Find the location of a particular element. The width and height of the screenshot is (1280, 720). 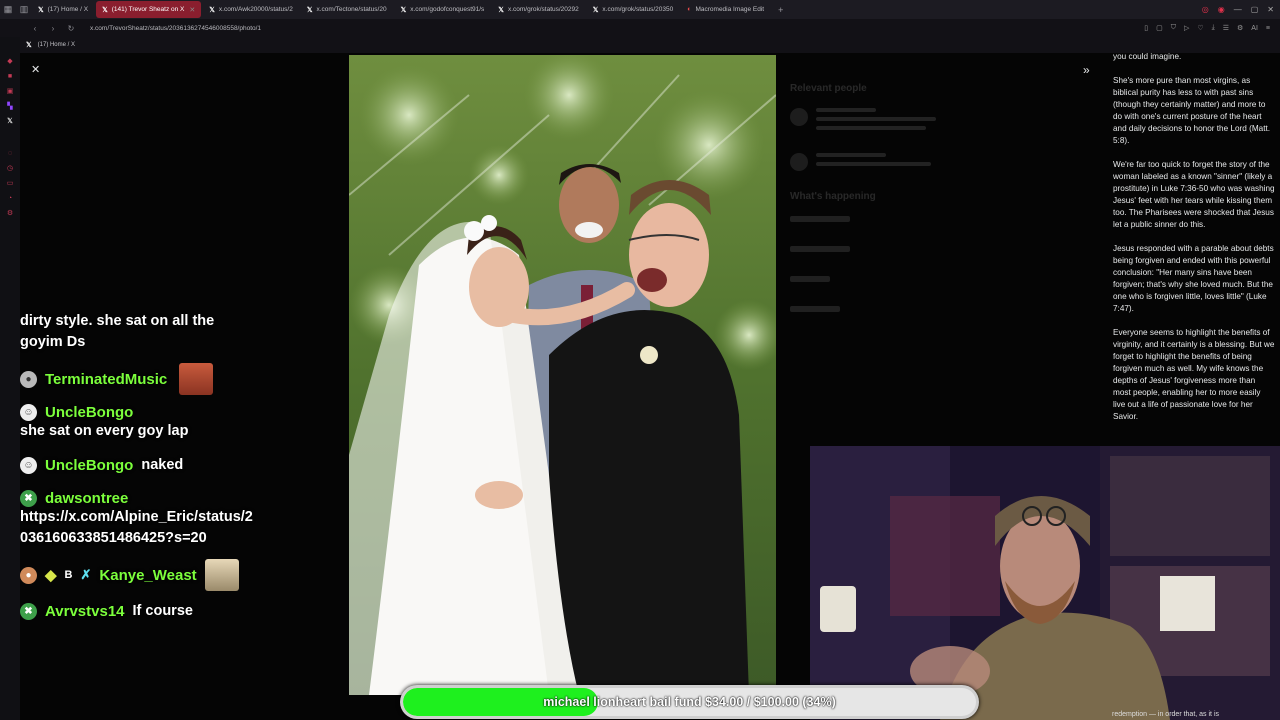

profile-icon: ◎ is located at coordinates (1205, 9).